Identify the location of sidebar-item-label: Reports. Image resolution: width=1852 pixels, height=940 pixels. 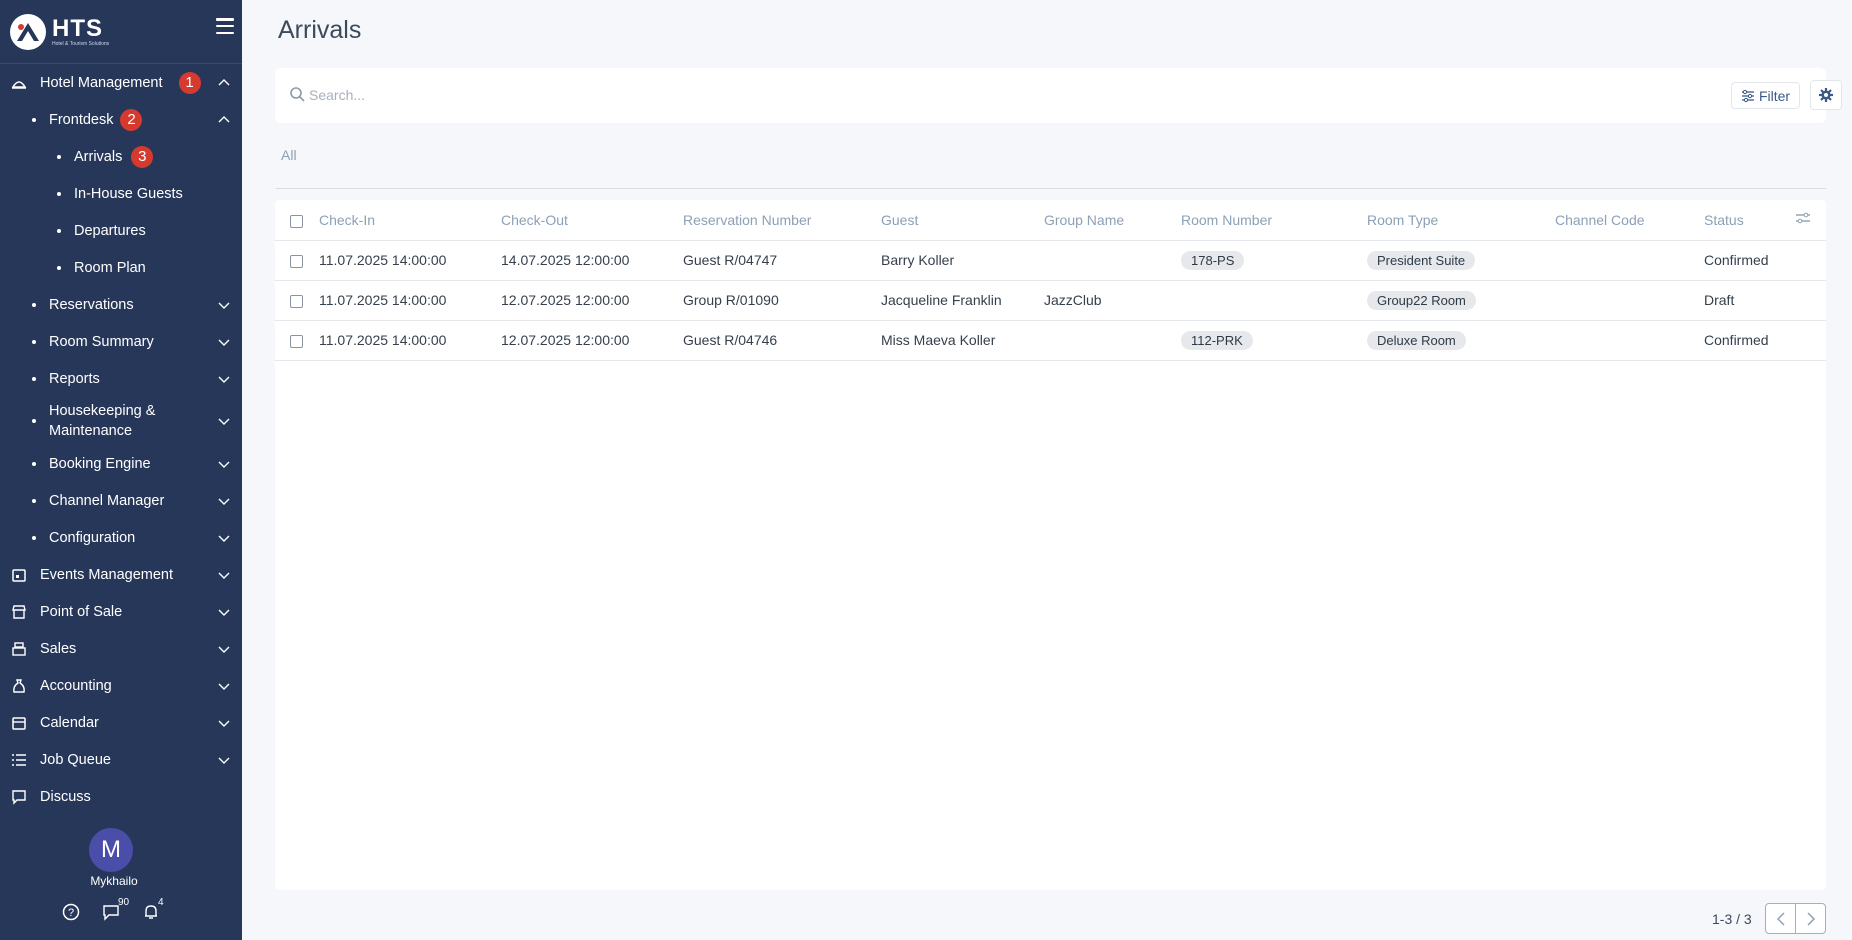
(74, 378).